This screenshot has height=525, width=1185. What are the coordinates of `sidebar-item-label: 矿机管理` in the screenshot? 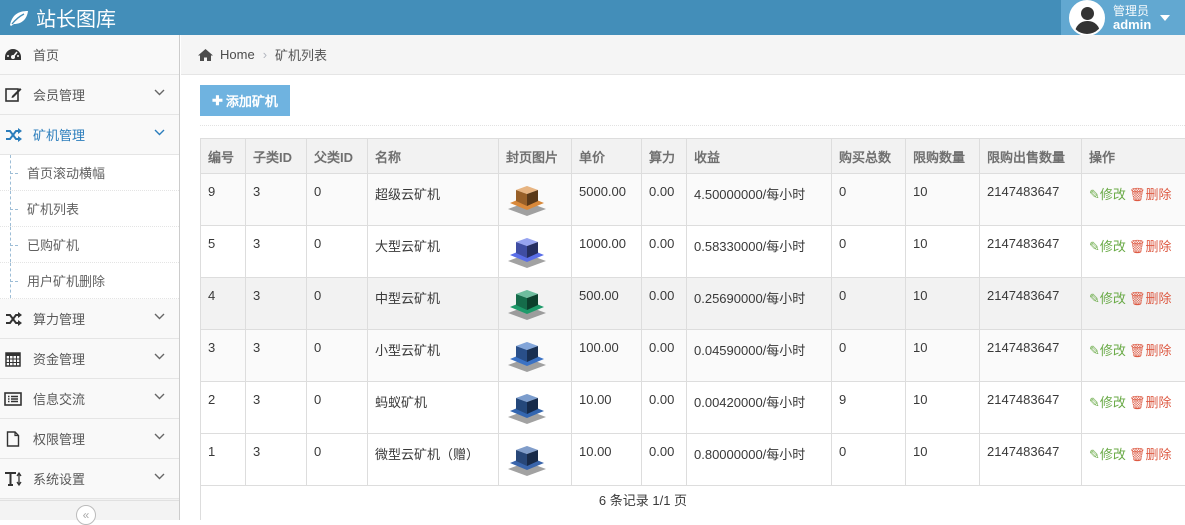 It's located at (59, 134).